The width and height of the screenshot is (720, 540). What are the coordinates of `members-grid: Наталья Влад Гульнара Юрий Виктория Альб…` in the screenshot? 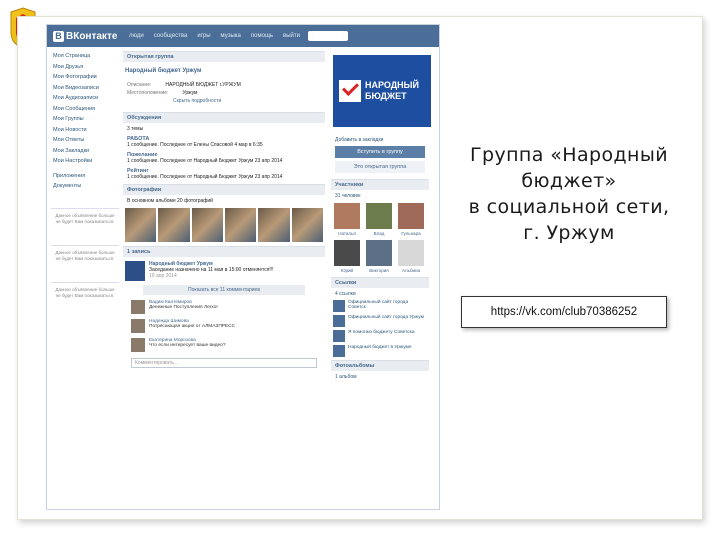 It's located at (380, 238).